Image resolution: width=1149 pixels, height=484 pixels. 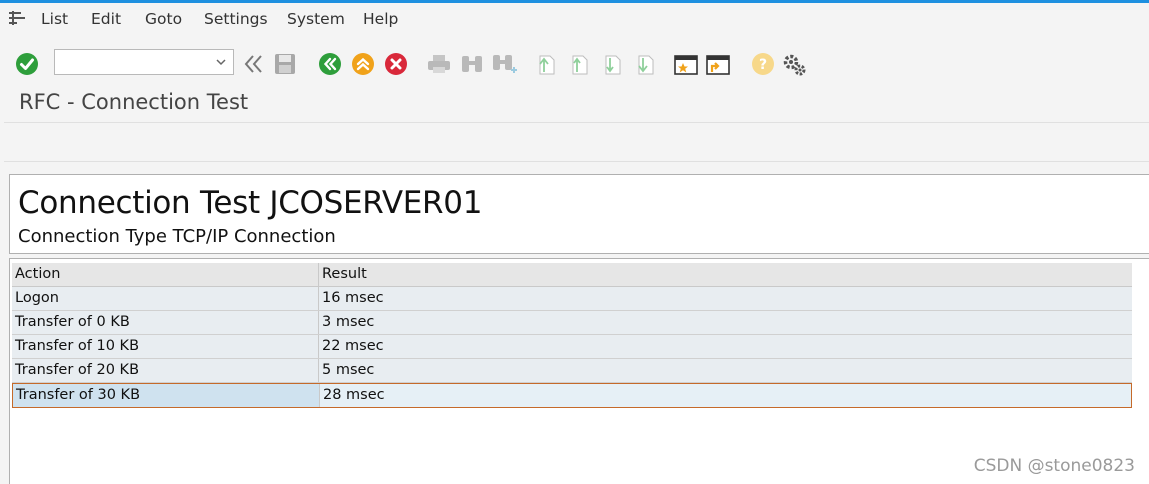 I want to click on standard-toolbar: ?, so click(x=574, y=64).